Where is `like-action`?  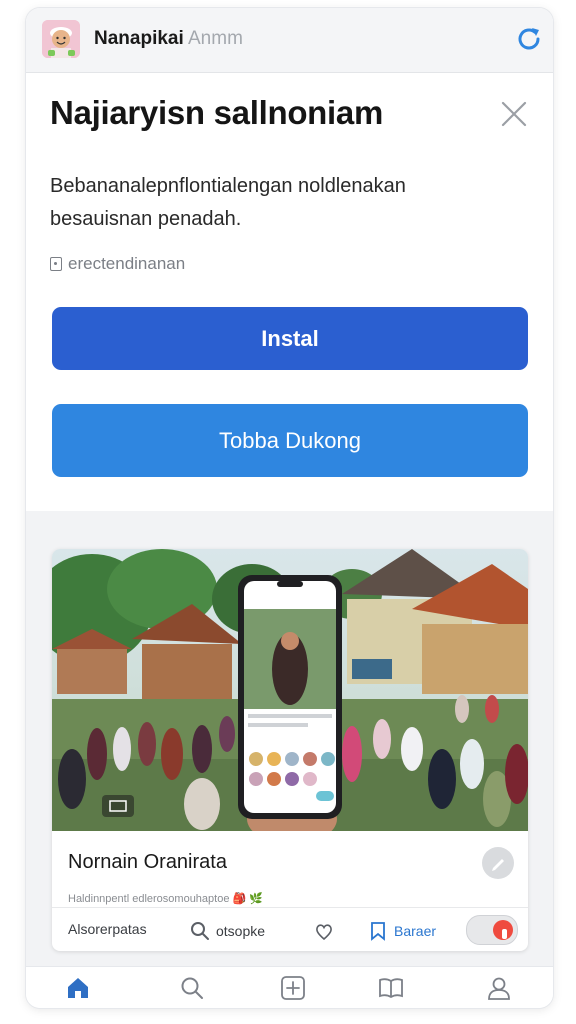 like-action is located at coordinates (324, 931).